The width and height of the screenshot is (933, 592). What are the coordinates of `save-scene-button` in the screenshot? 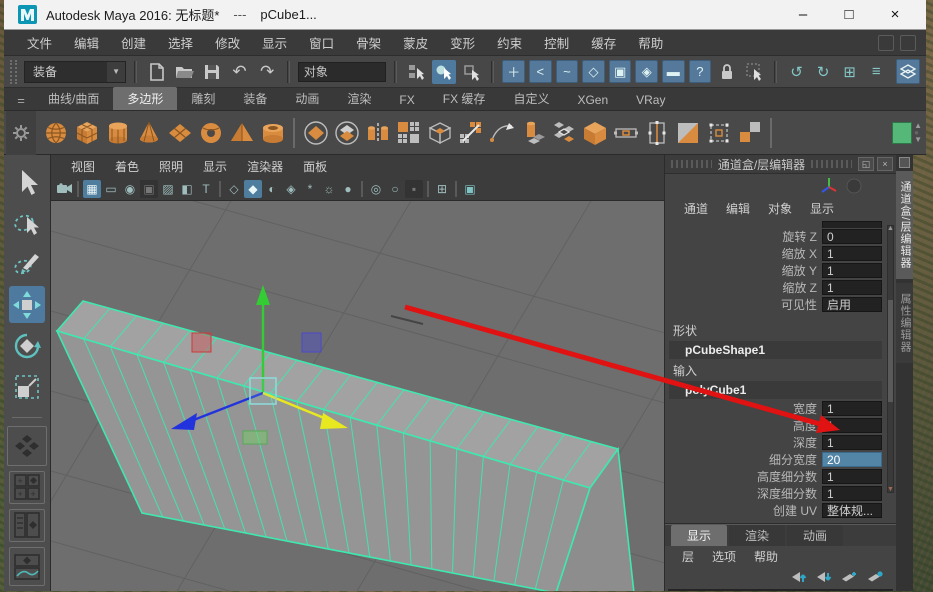 It's located at (212, 72).